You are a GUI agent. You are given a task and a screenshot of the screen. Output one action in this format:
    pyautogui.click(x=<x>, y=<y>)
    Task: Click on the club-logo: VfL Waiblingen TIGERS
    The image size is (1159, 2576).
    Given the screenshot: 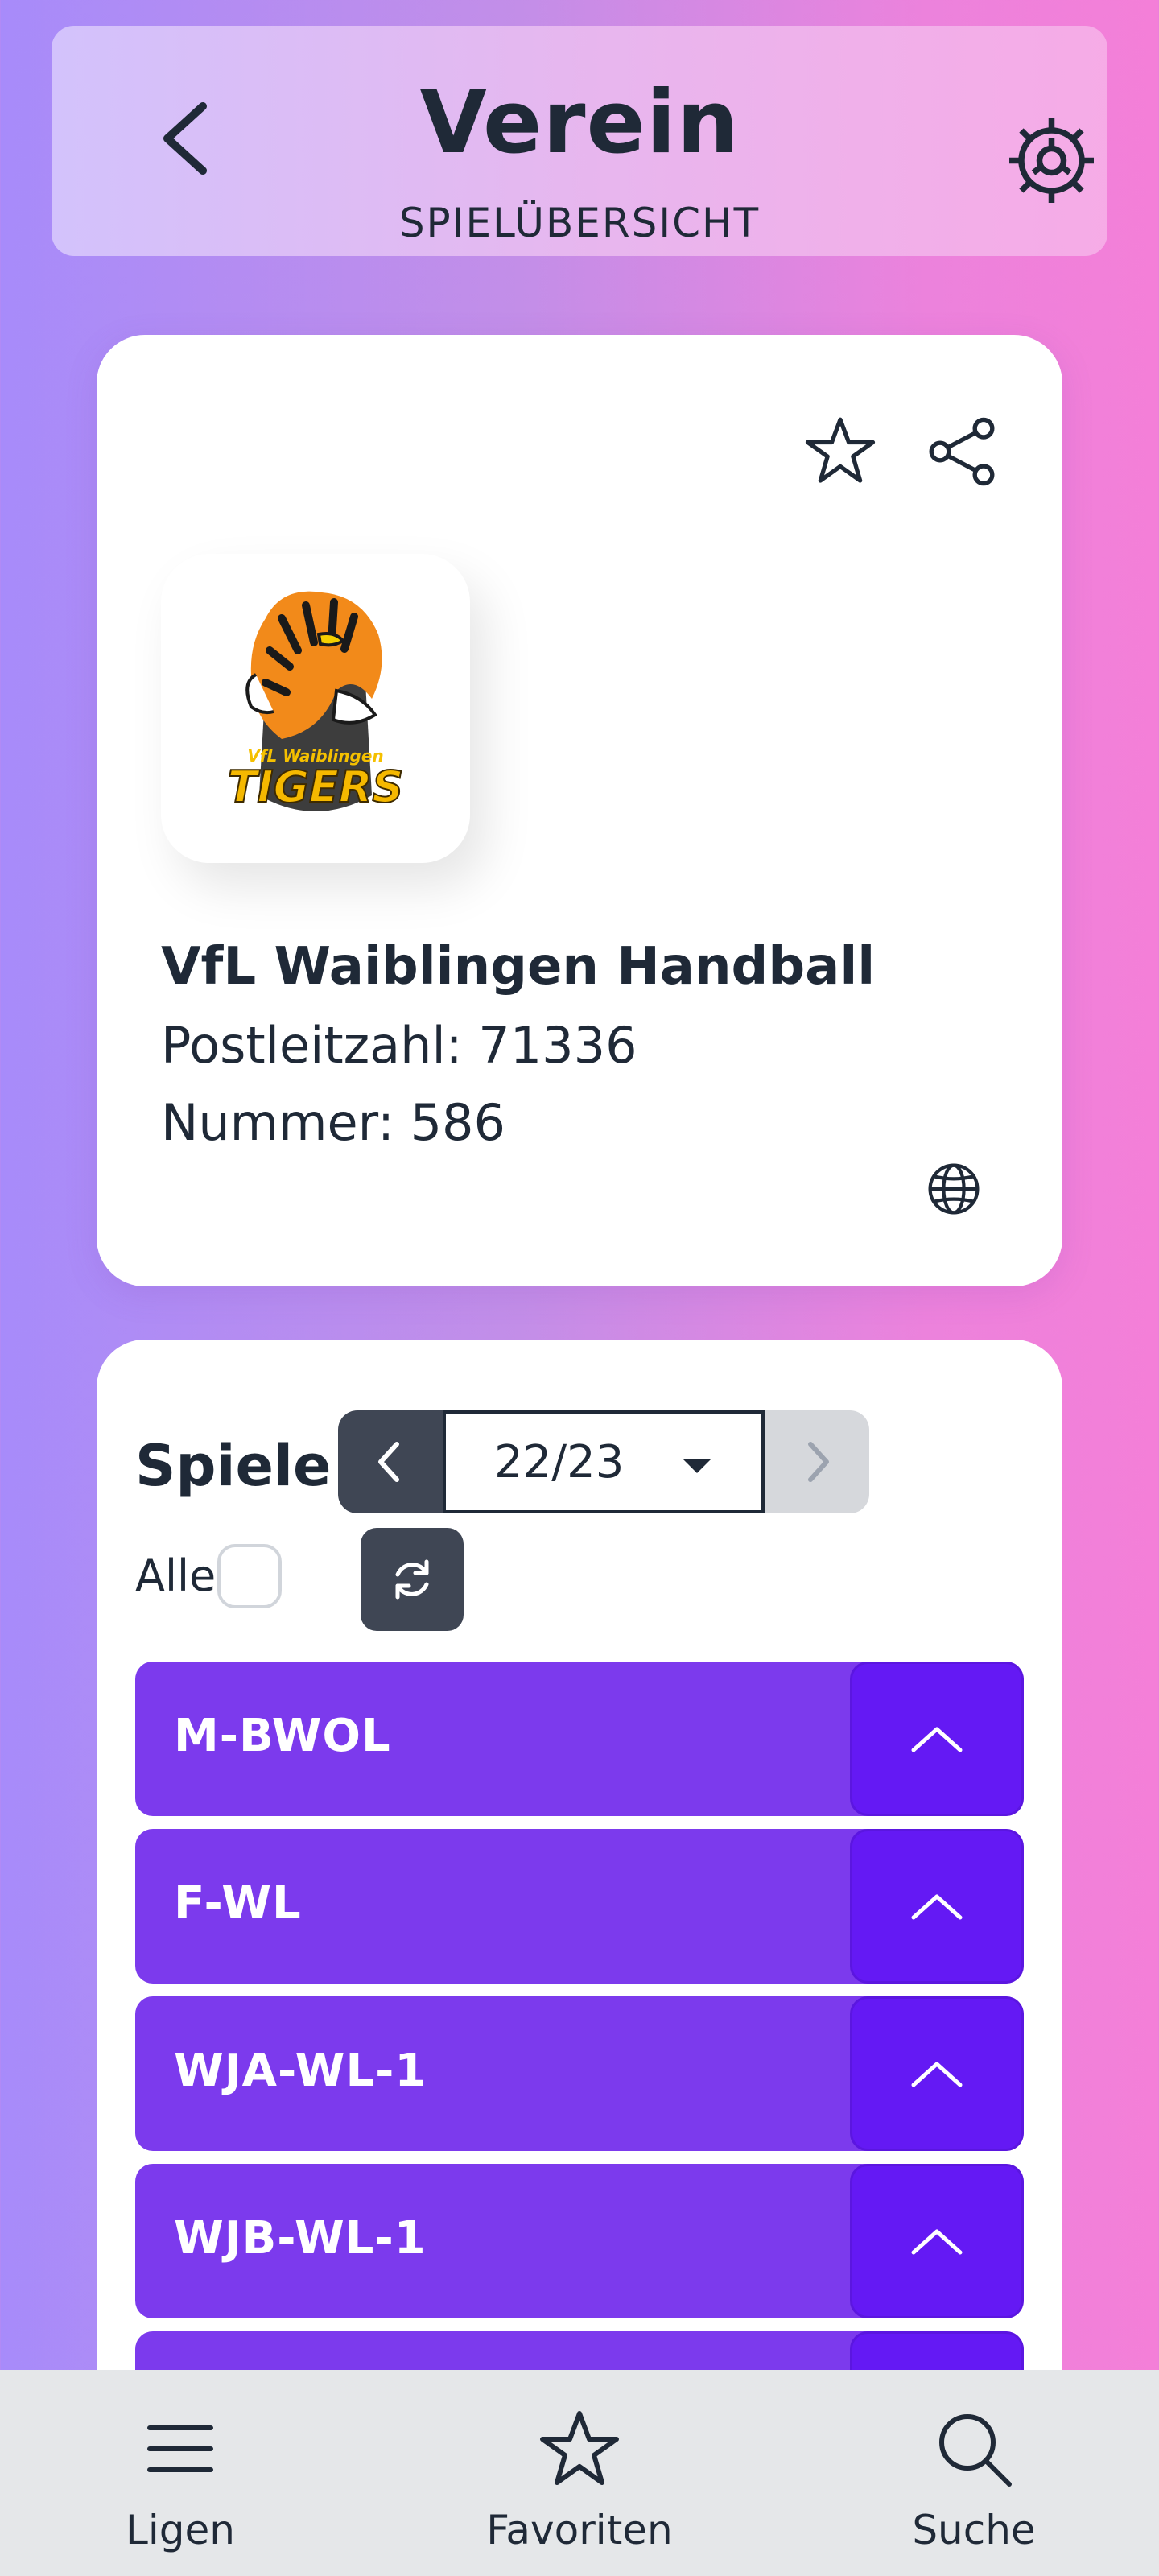 What is the action you would take?
    pyautogui.click(x=315, y=708)
    